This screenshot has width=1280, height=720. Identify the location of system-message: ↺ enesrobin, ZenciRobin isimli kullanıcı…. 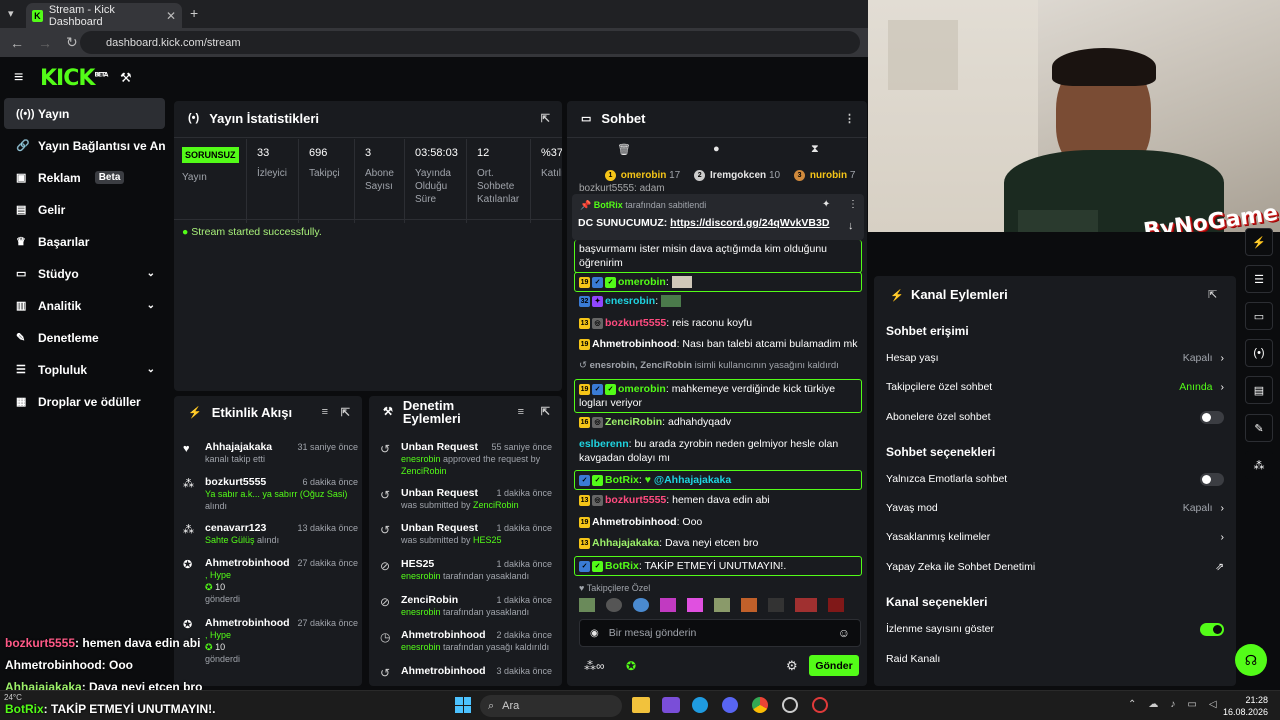
(709, 365).